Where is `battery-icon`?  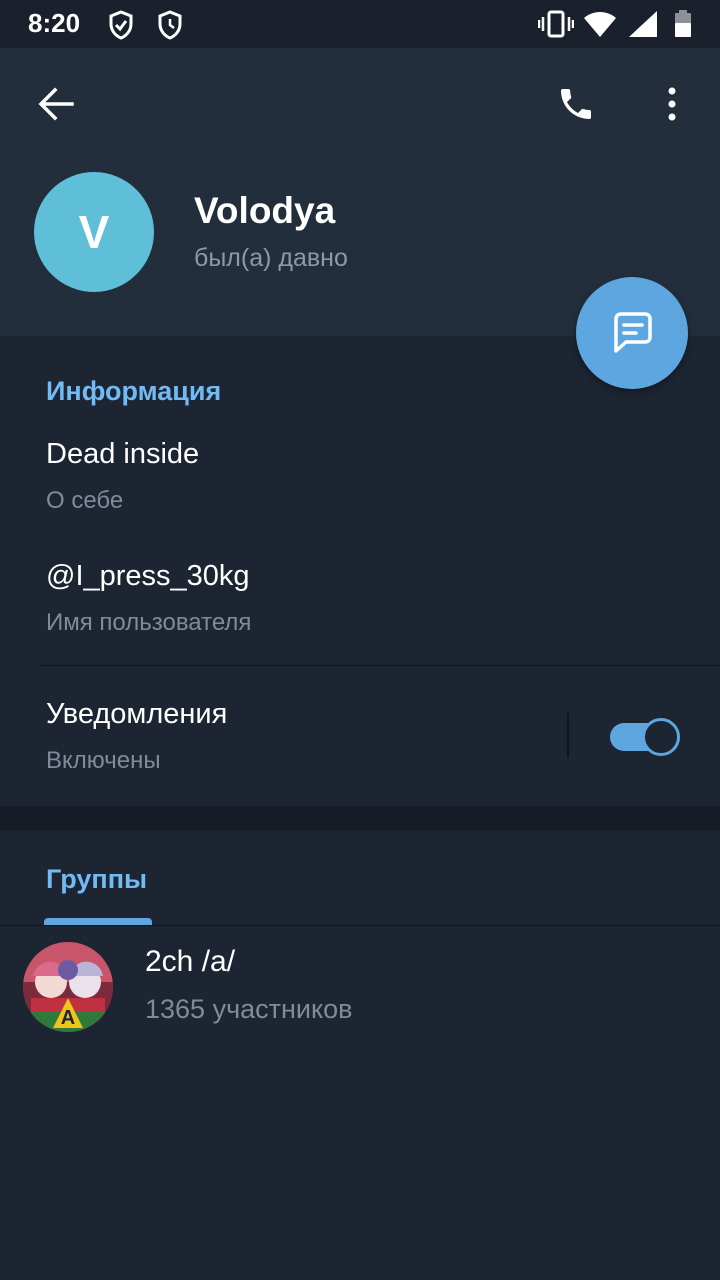 battery-icon is located at coordinates (683, 23).